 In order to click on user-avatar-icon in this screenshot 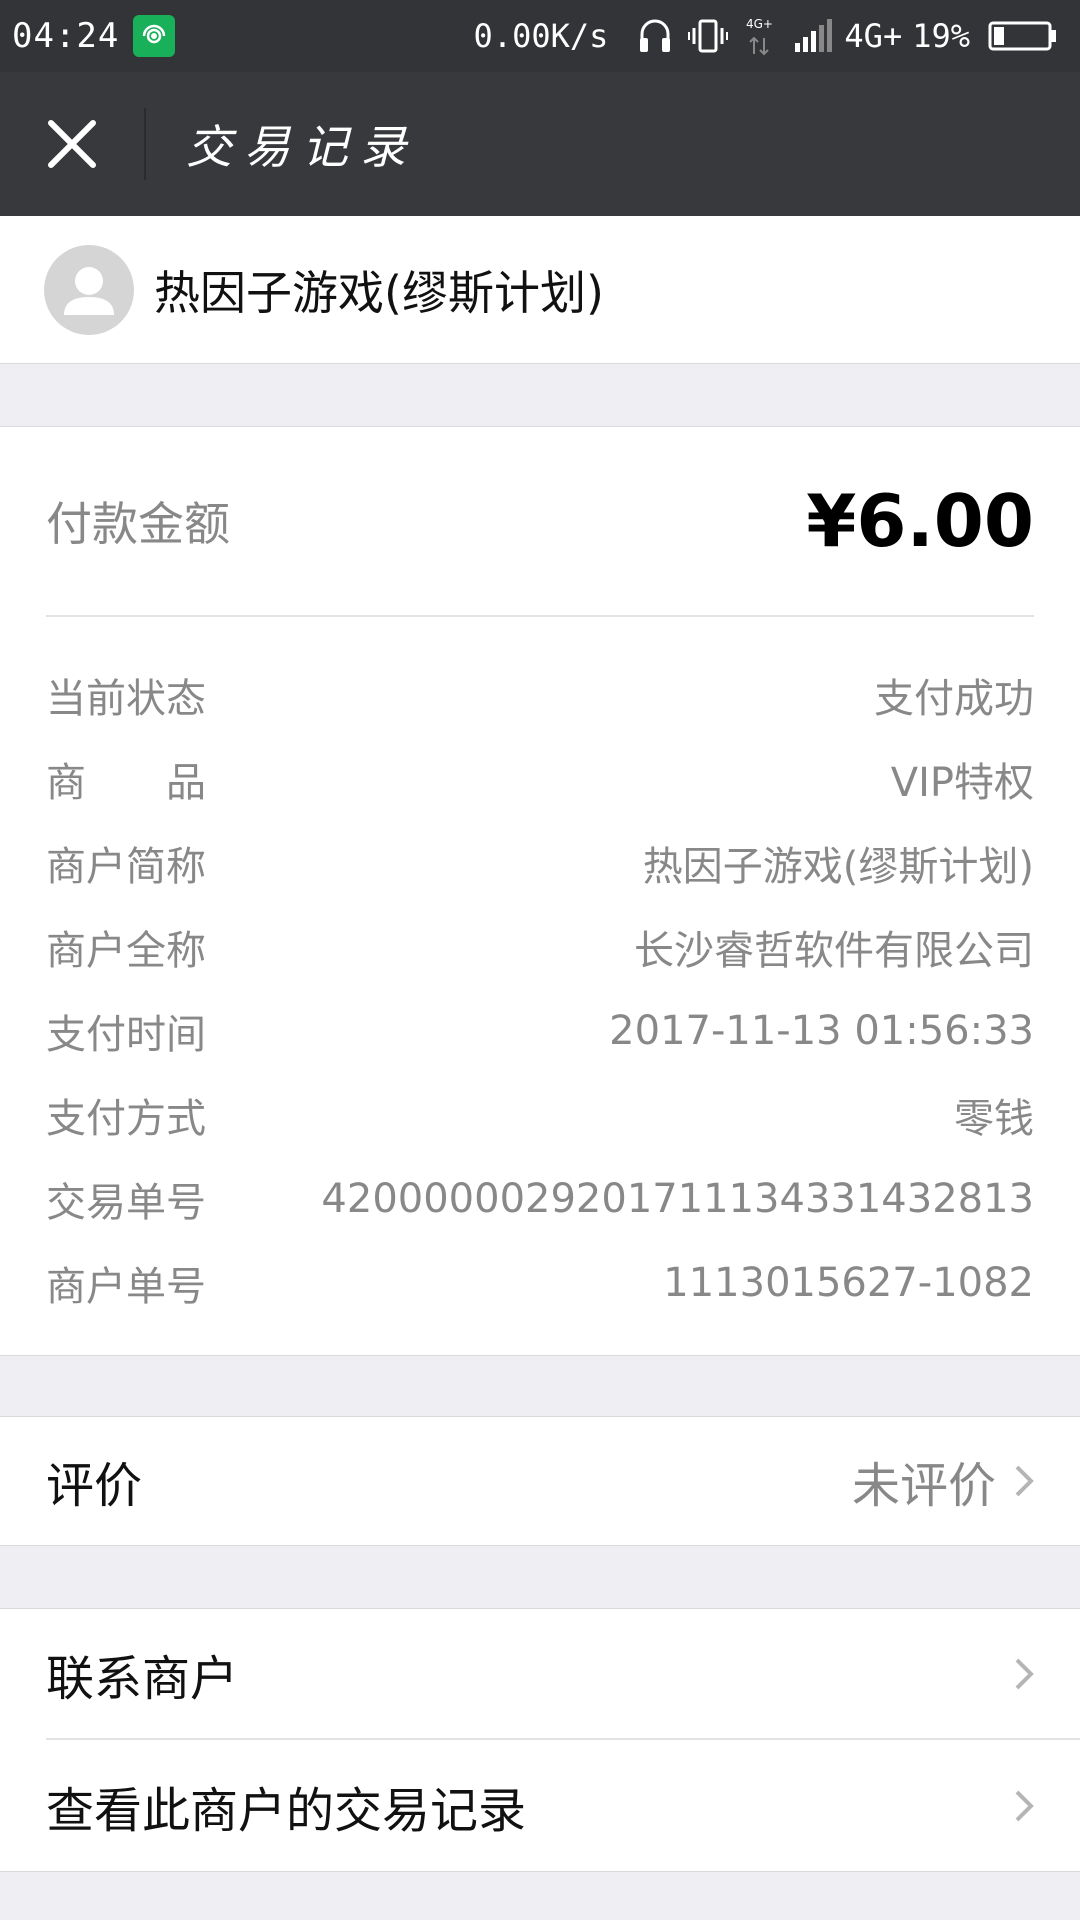, I will do `click(89, 289)`.